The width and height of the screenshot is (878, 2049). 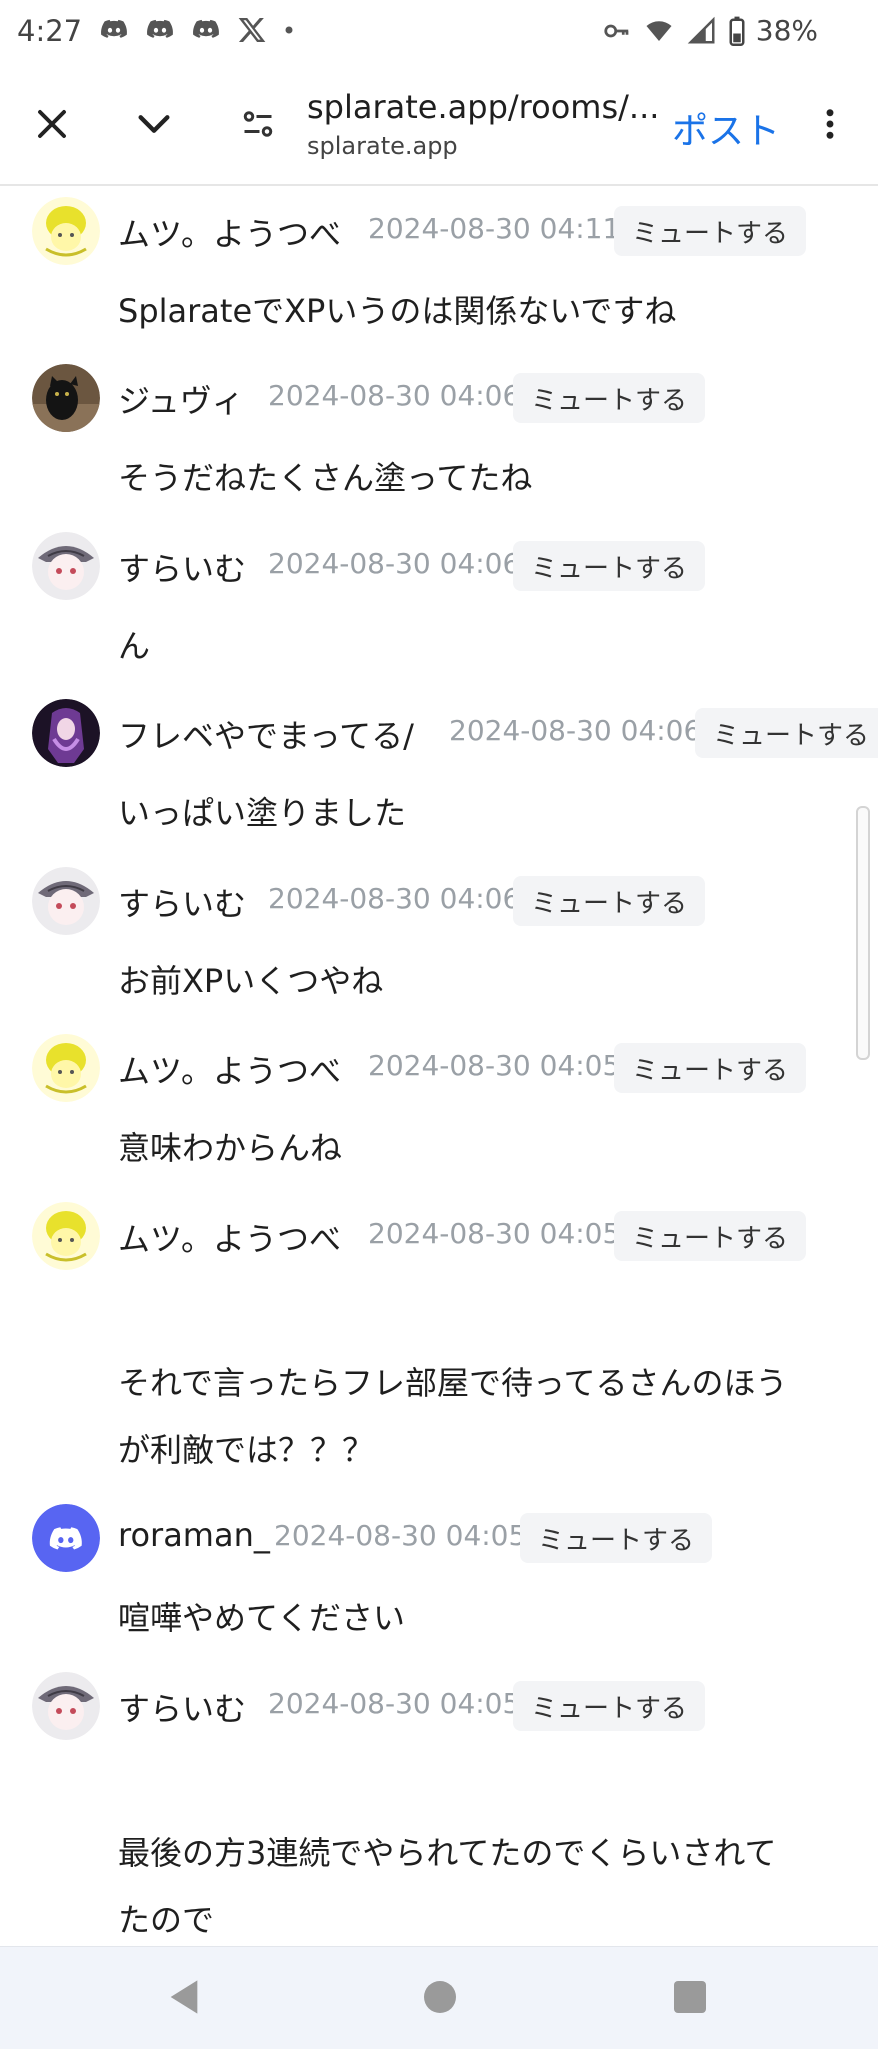 I want to click on notification-icons, so click(x=197, y=30).